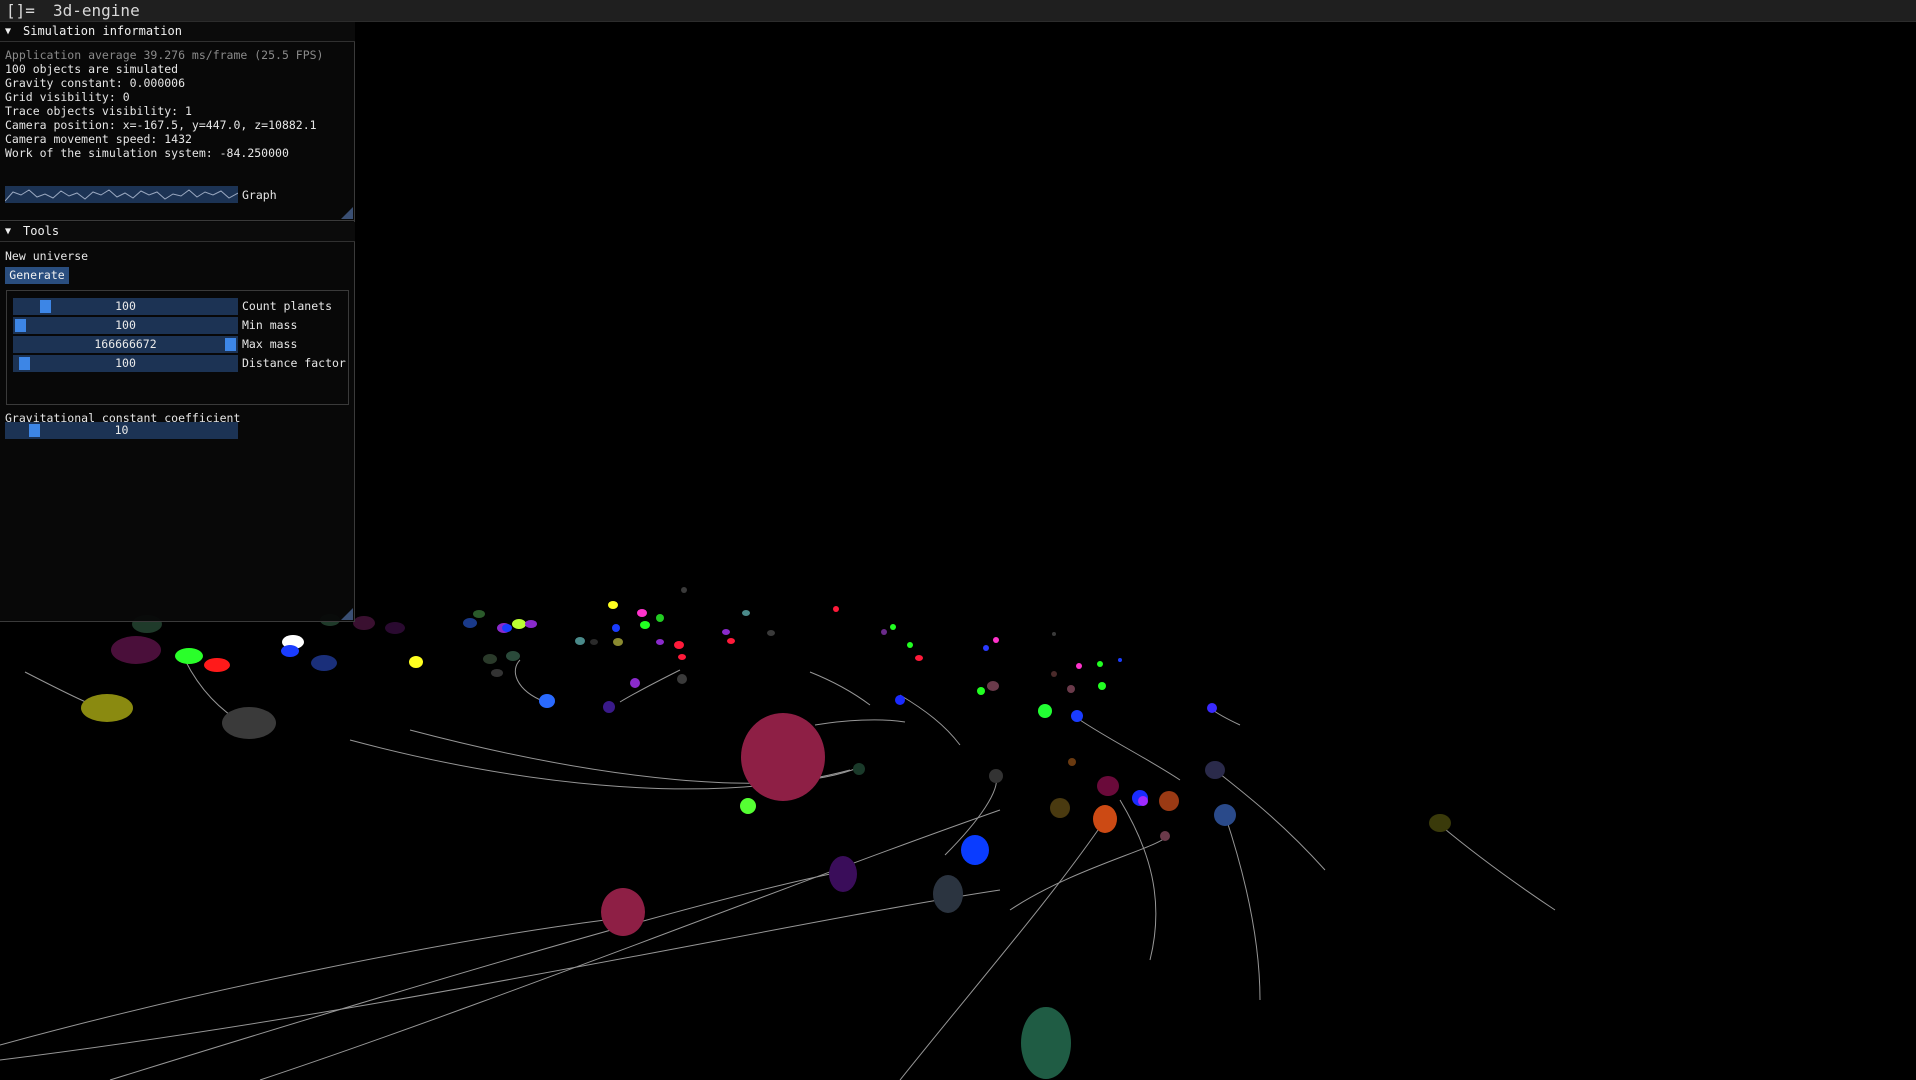  What do you see at coordinates (67, 97) in the screenshot?
I see `grid-visibility-text: Grid visibility: 0` at bounding box center [67, 97].